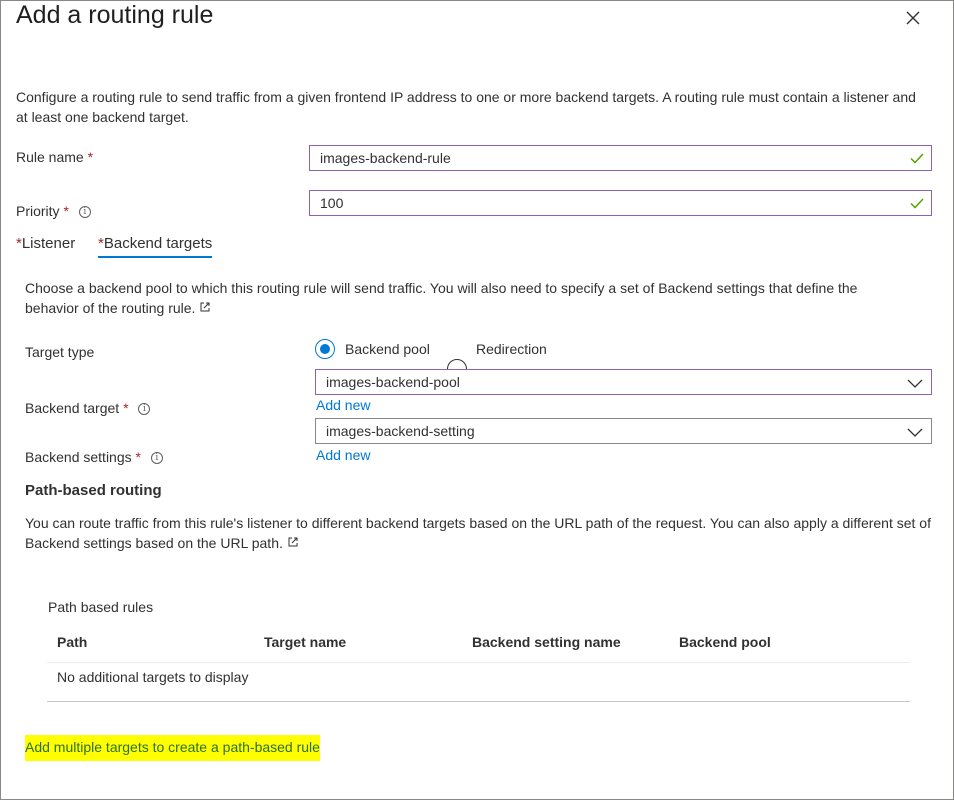 The height and width of the screenshot is (800, 954). What do you see at coordinates (387, 349) in the screenshot?
I see `radio-backend-pool-label: Backend pool` at bounding box center [387, 349].